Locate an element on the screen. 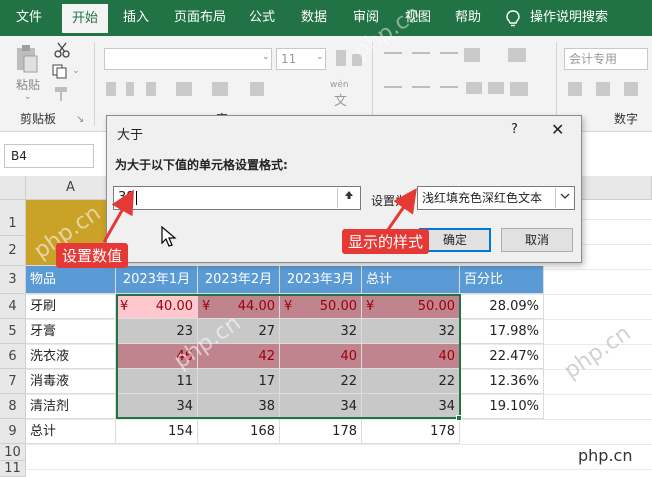 The height and width of the screenshot is (477, 652). font-color-icon is located at coordinates (257, 89).